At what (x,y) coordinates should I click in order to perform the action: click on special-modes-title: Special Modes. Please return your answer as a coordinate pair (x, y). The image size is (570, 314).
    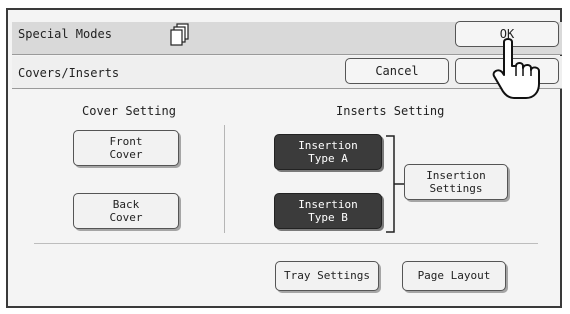
    Looking at the image, I should click on (65, 34).